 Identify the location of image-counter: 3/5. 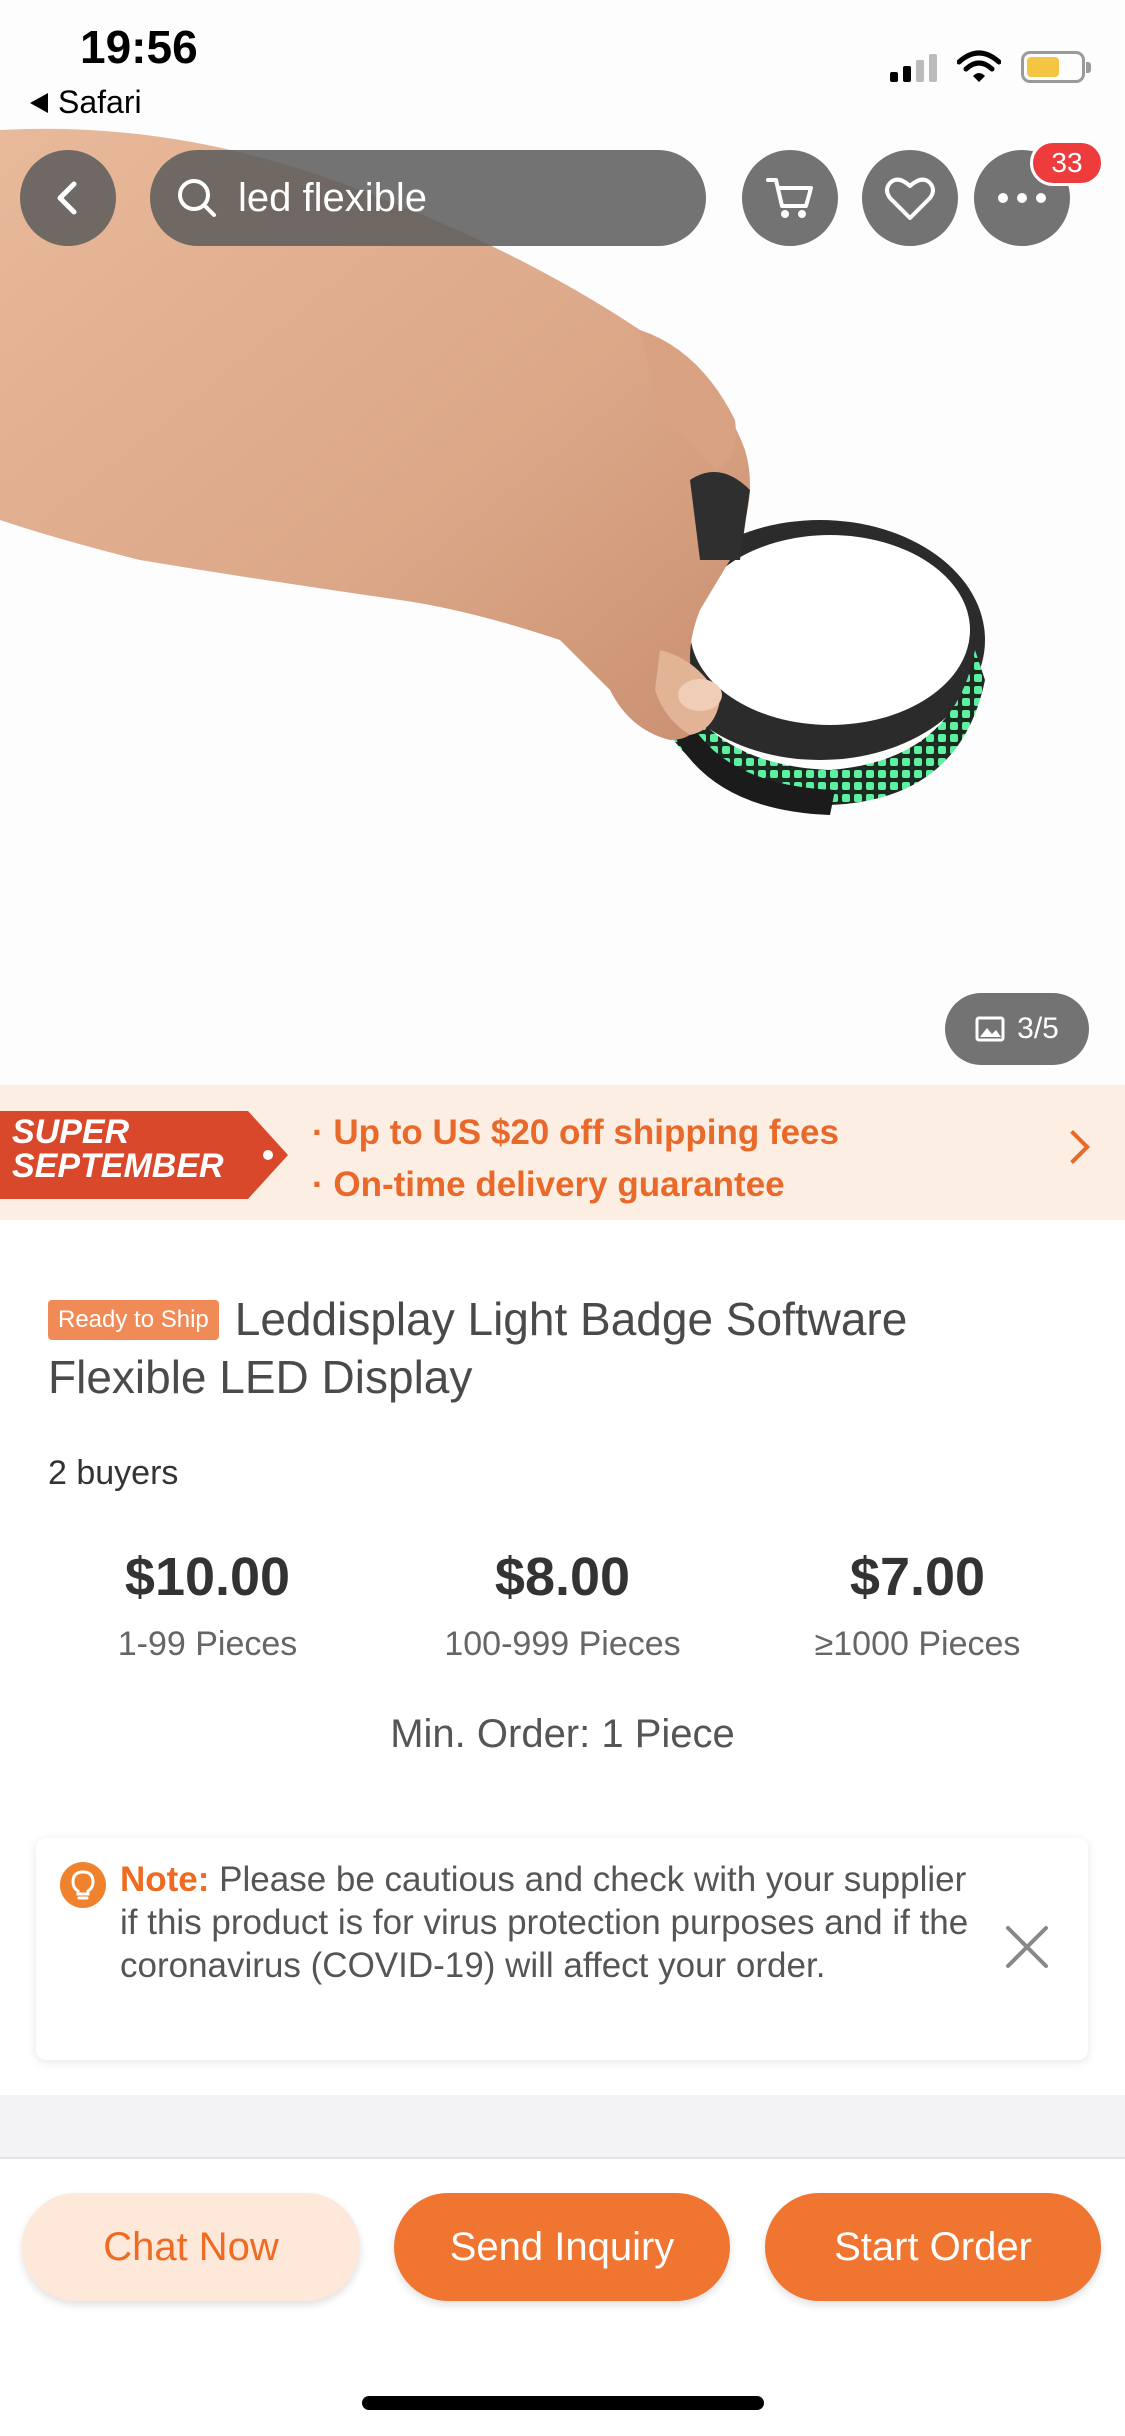
(1017, 1029).